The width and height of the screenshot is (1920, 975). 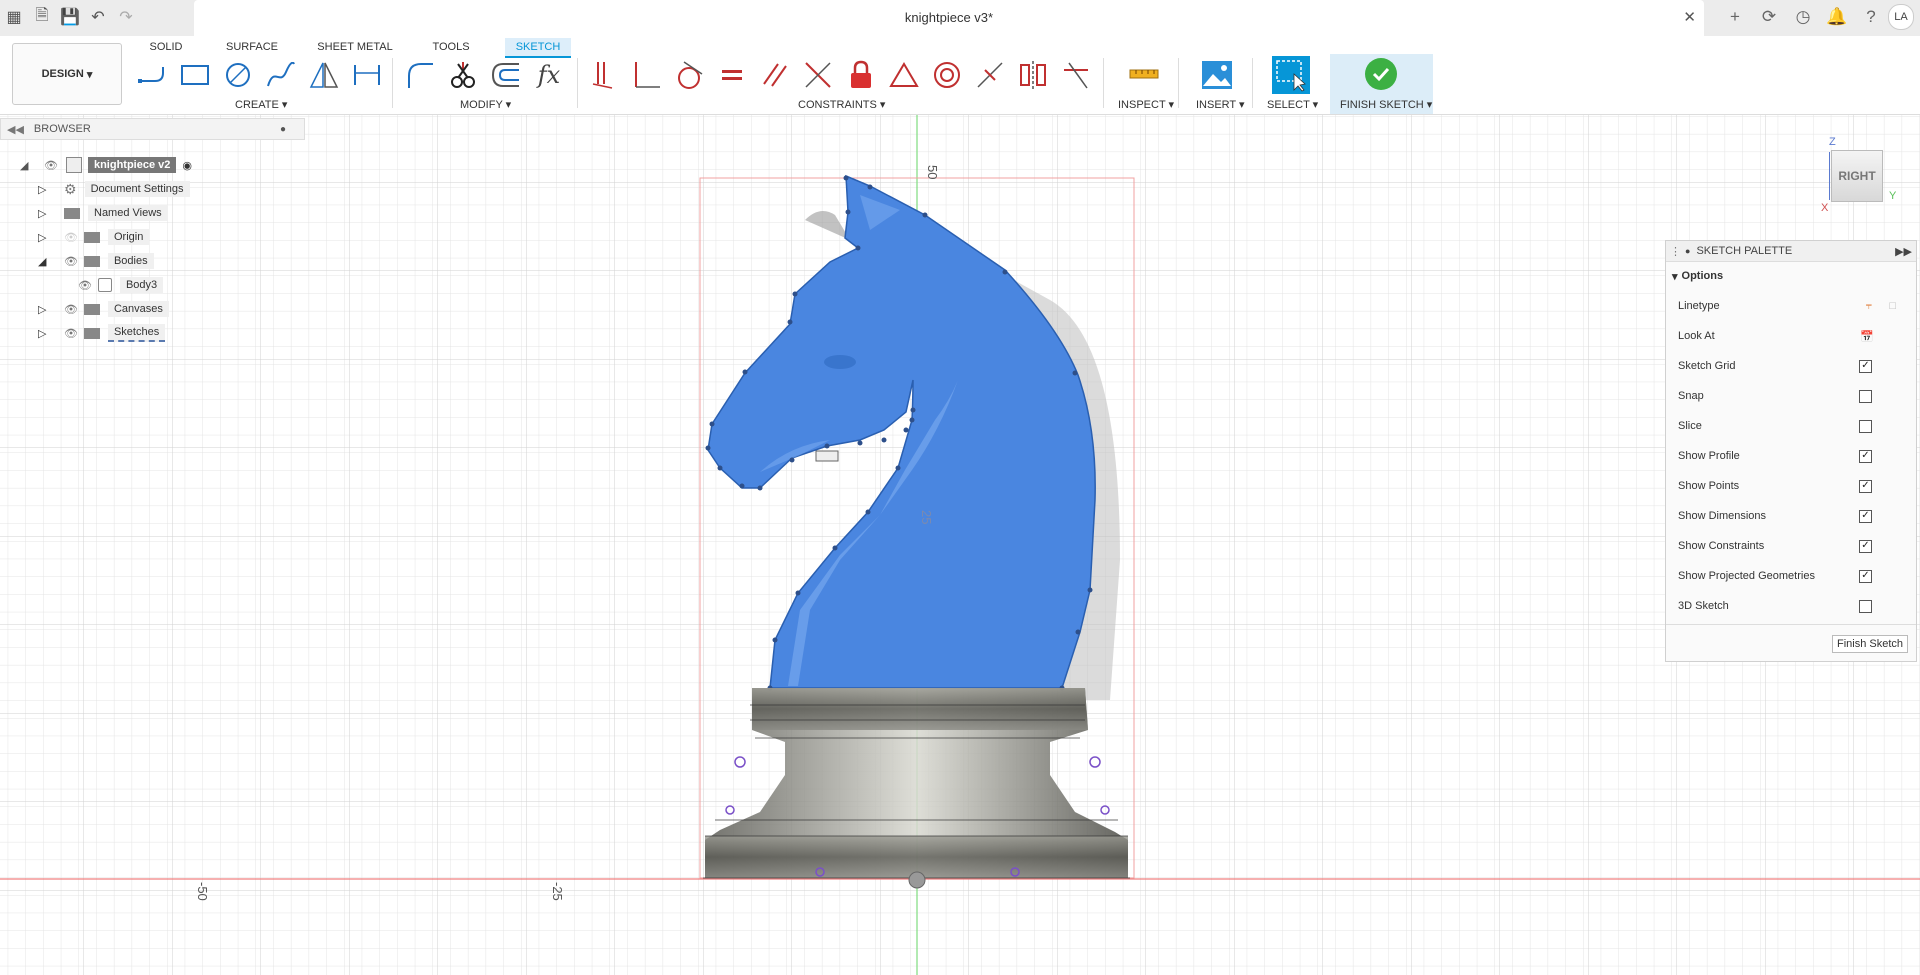 What do you see at coordinates (917, 880) in the screenshot?
I see `origin-point` at bounding box center [917, 880].